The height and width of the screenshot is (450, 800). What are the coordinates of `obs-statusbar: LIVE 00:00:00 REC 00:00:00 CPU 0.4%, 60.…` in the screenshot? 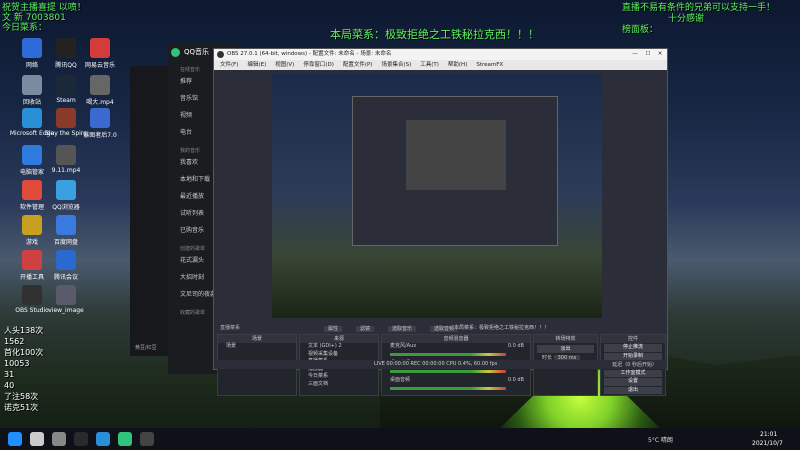 It's located at (440, 364).